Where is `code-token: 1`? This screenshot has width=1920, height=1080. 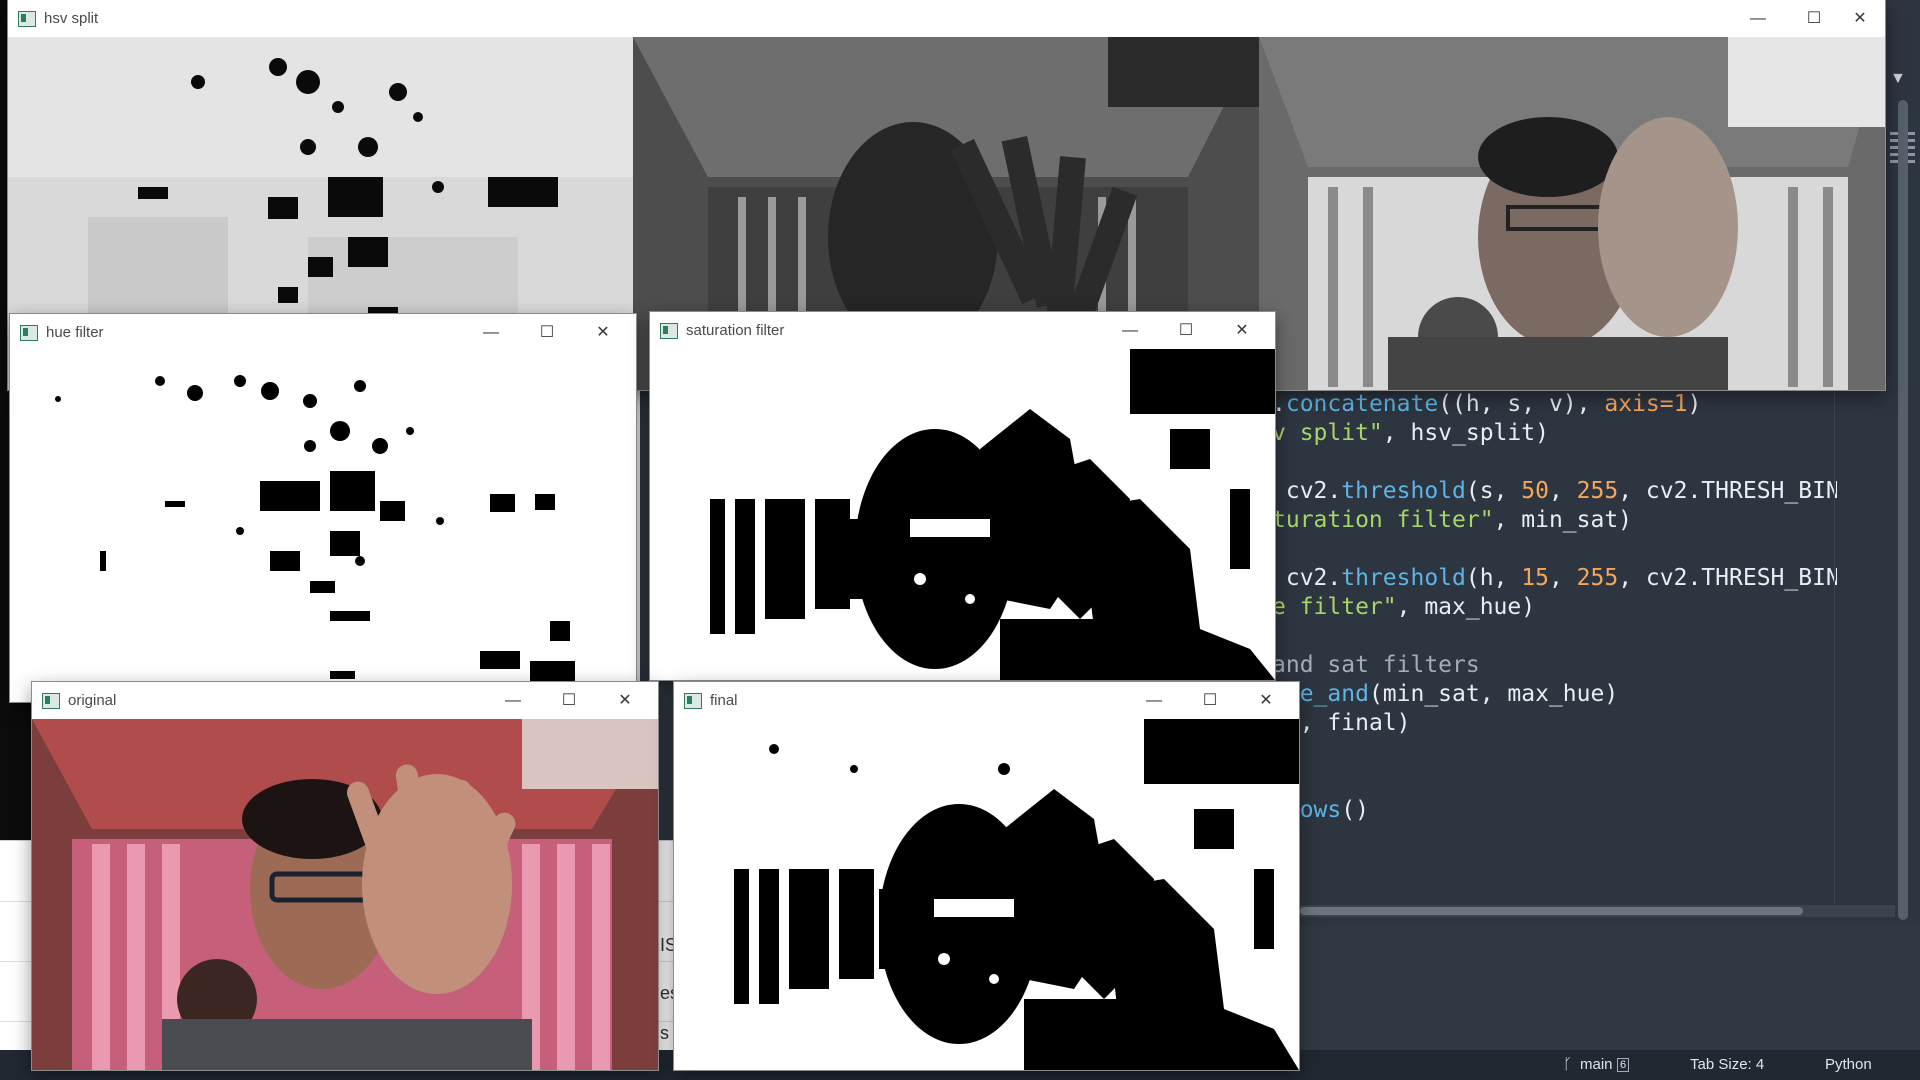
code-token: 1 is located at coordinates (1680, 404).